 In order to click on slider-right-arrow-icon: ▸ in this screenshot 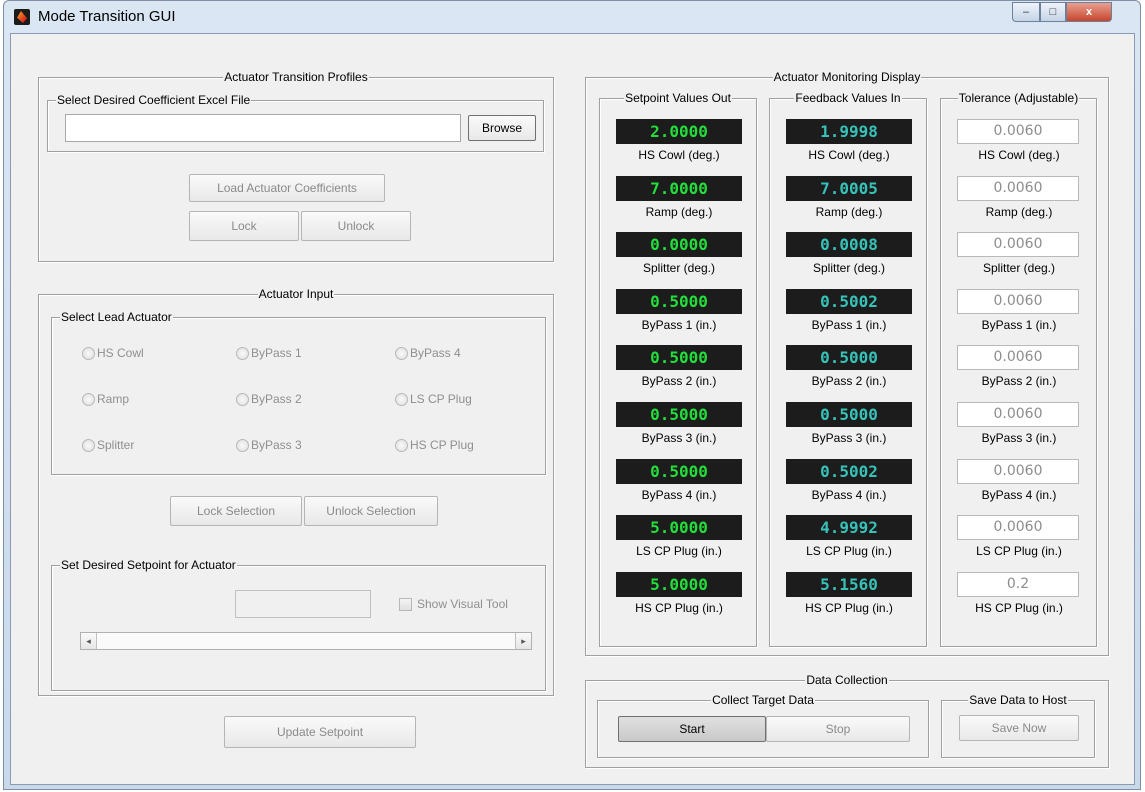, I will do `click(523, 641)`.